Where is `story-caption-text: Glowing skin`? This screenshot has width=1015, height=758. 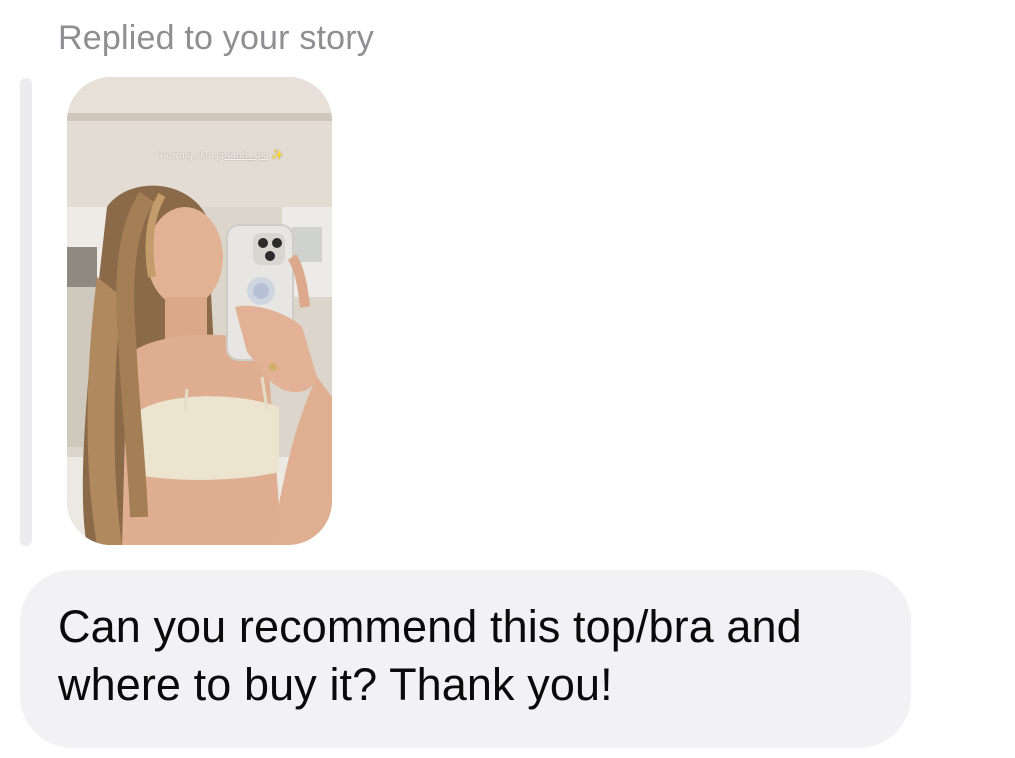 story-caption-text: Glowing skin is located at coordinates (184, 155).